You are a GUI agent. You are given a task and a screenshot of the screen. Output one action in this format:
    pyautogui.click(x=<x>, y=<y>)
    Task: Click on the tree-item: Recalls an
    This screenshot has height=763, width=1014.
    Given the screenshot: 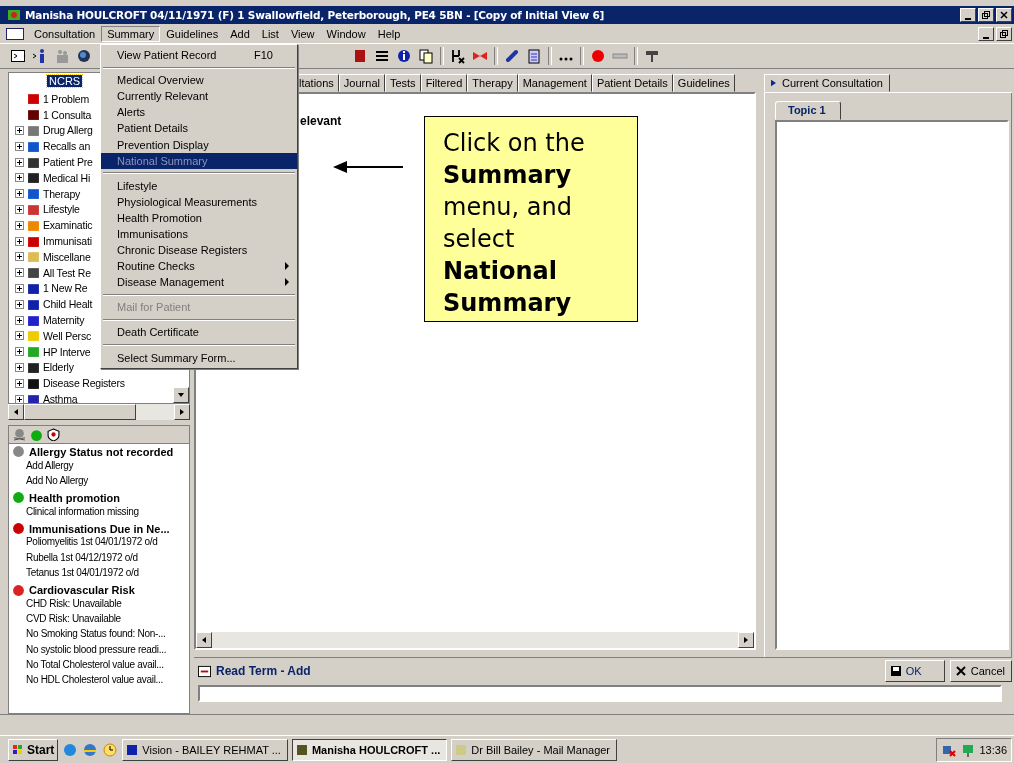 What is the action you would take?
    pyautogui.click(x=67, y=146)
    